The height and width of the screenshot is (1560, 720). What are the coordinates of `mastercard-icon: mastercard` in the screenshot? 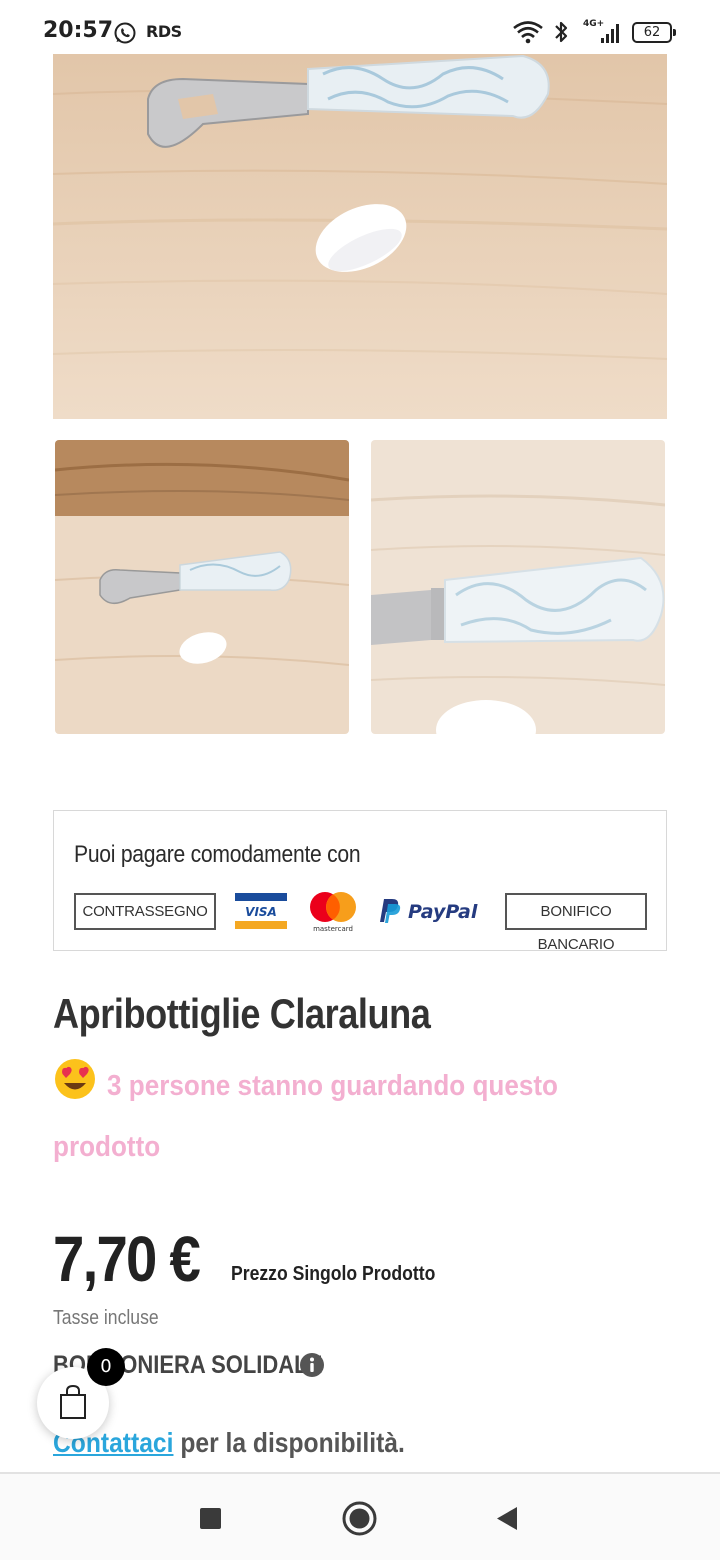 It's located at (333, 912).